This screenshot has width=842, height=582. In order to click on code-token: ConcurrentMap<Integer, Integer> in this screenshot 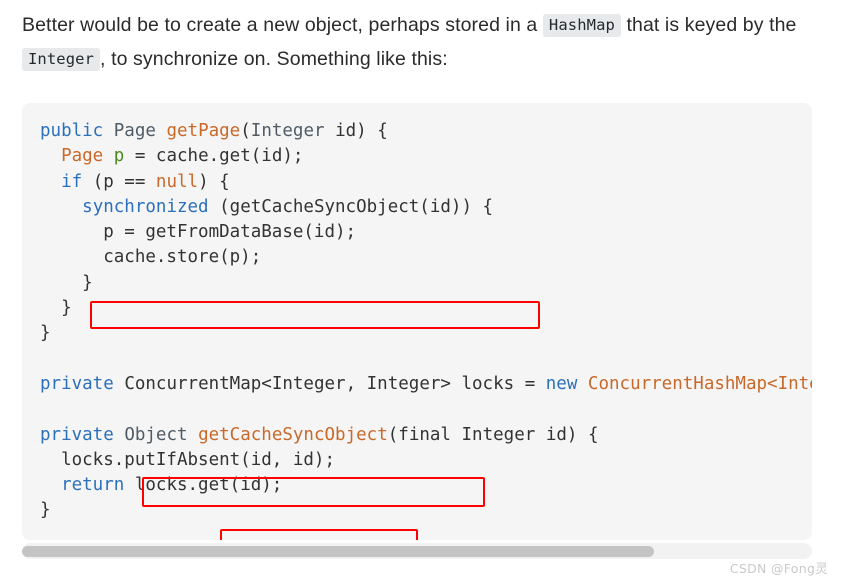, I will do `click(287, 383)`.